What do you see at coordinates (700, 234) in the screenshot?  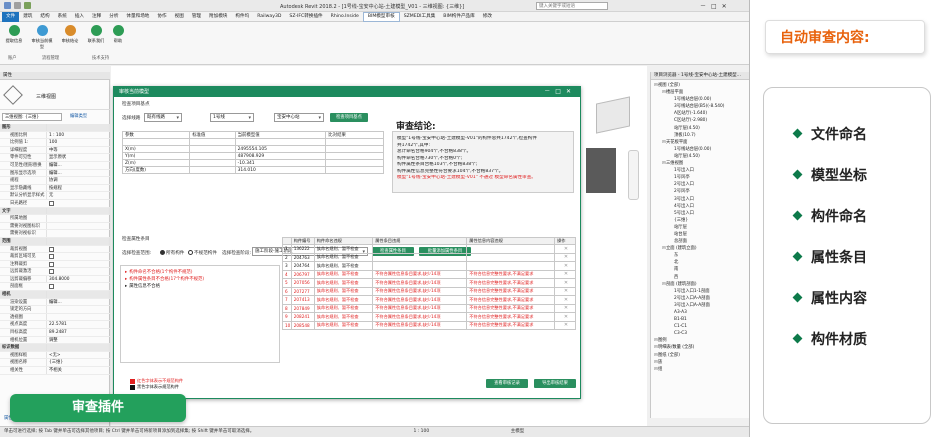 I see `browser-node: 站台层` at bounding box center [700, 234].